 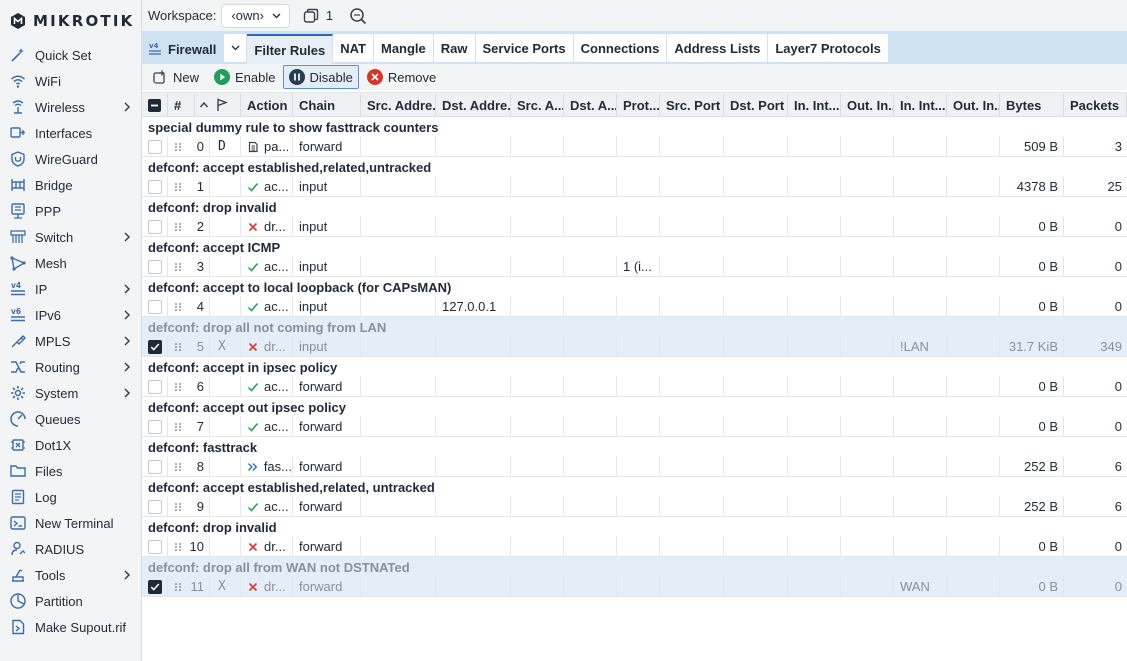 I want to click on sidebar-item-mesh: Mesh, so click(x=71, y=263).